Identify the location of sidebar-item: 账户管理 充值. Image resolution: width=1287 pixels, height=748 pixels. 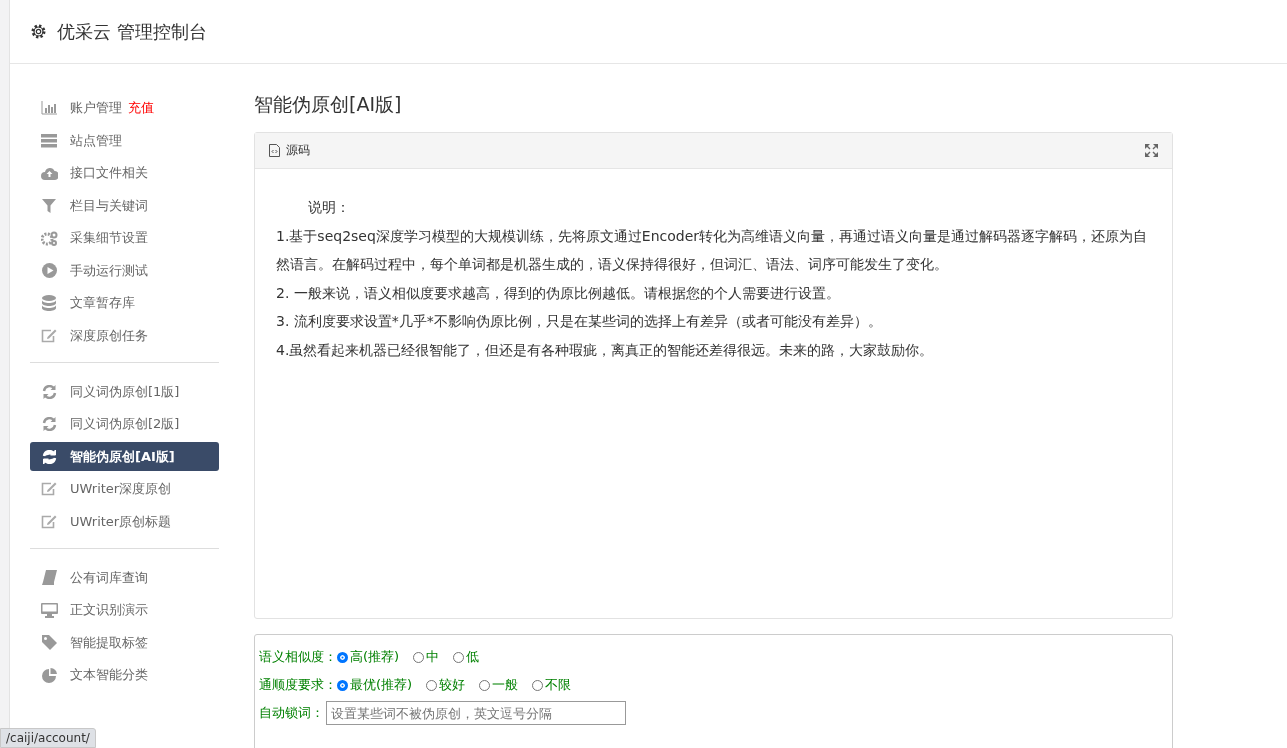
(124, 108).